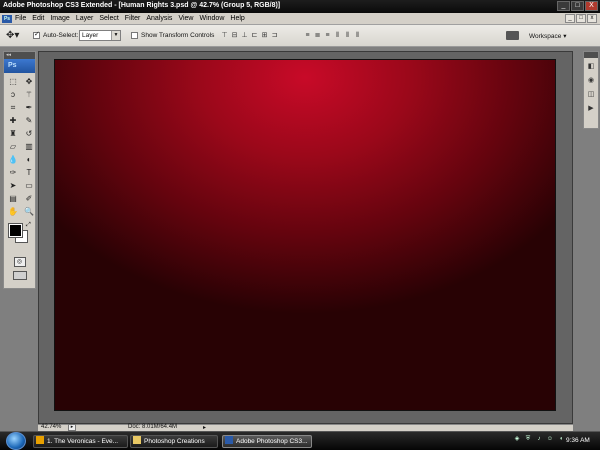  What do you see at coordinates (237, 18) in the screenshot?
I see `menu-help: Help` at bounding box center [237, 18].